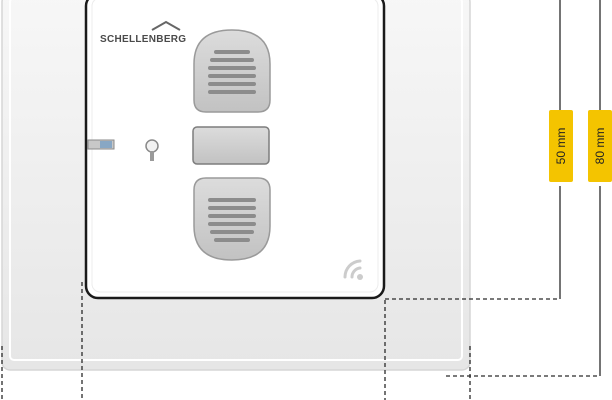 The height and width of the screenshot is (400, 612). I want to click on stop-button, so click(231, 145).